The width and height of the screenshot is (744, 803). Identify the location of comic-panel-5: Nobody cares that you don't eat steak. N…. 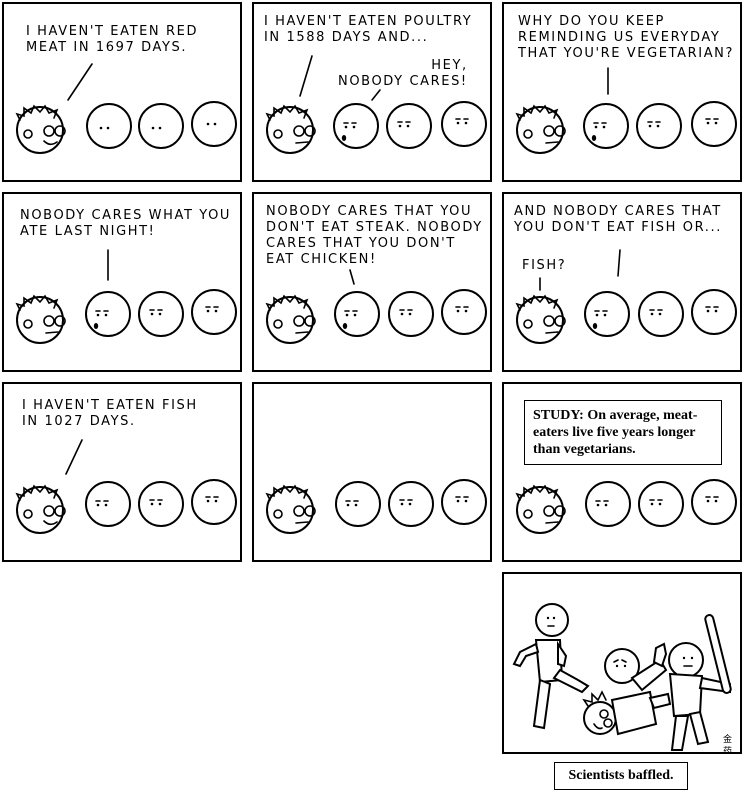
(372, 282).